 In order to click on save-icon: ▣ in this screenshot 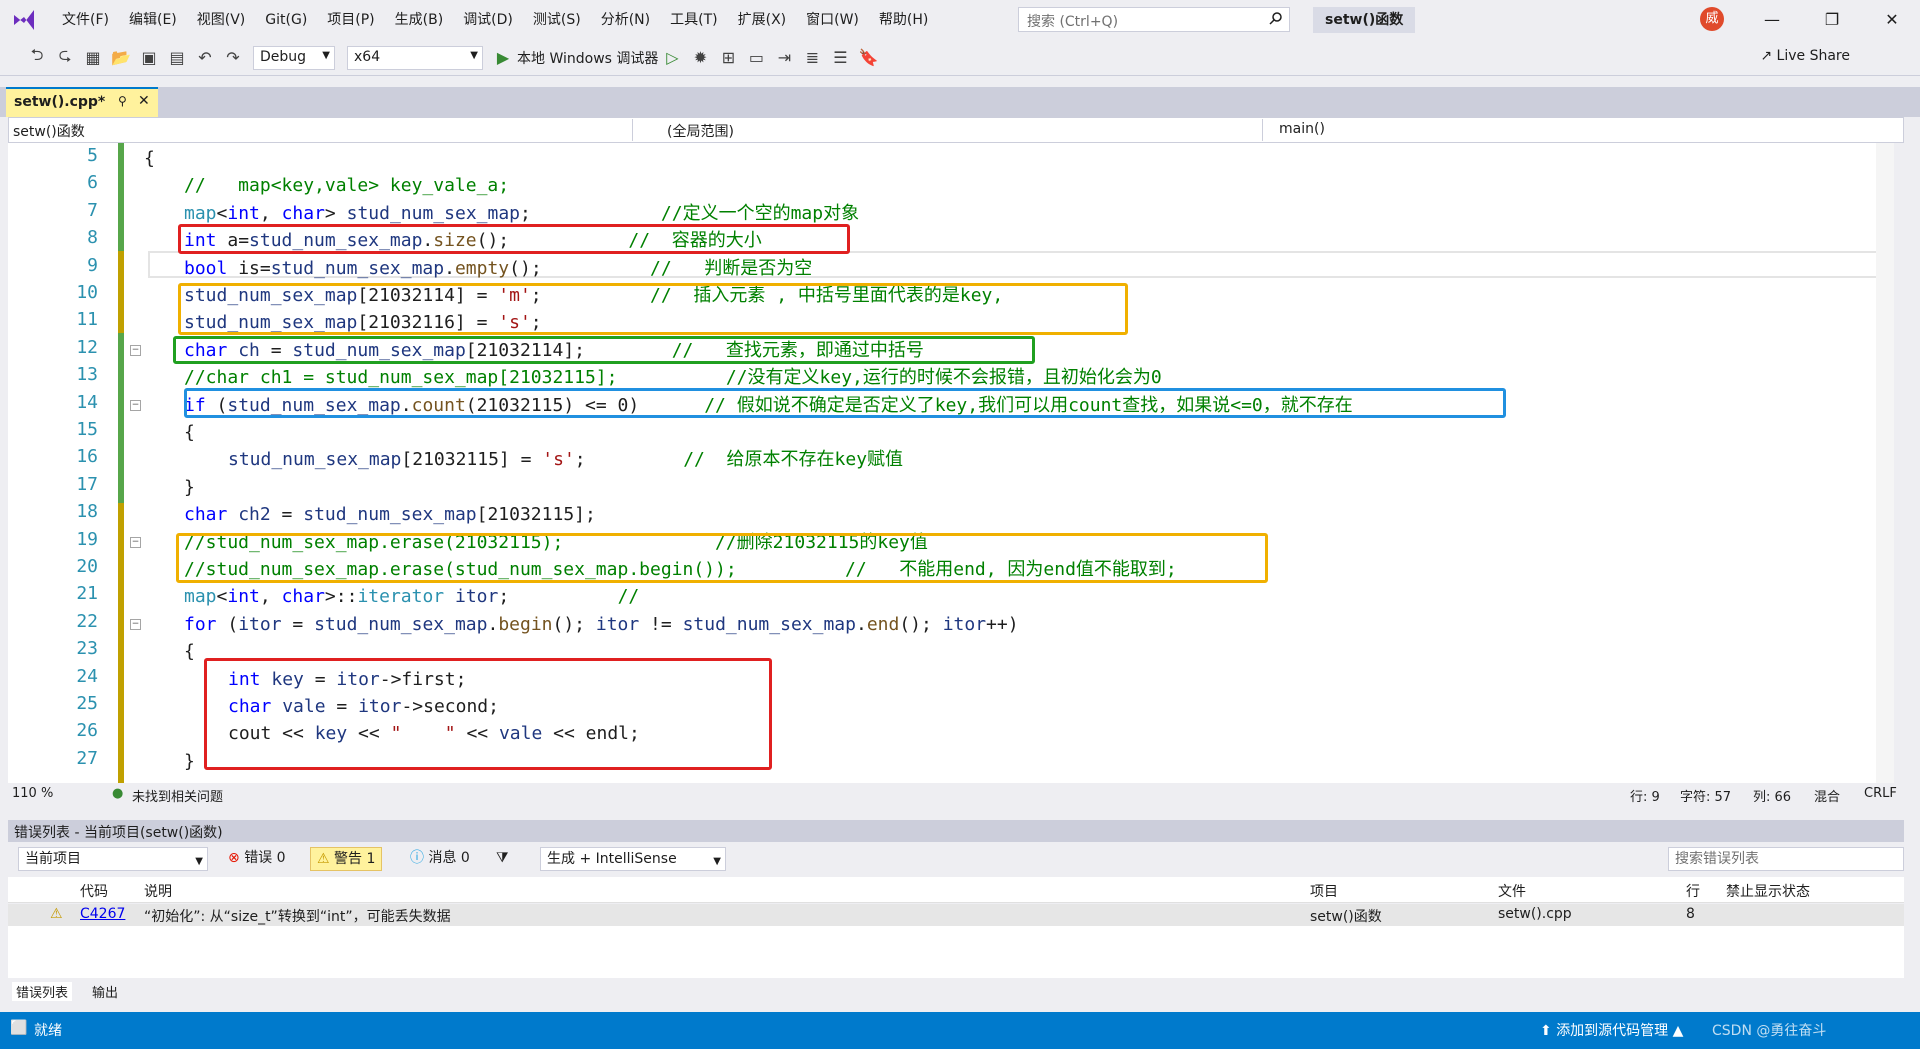, I will do `click(149, 58)`.